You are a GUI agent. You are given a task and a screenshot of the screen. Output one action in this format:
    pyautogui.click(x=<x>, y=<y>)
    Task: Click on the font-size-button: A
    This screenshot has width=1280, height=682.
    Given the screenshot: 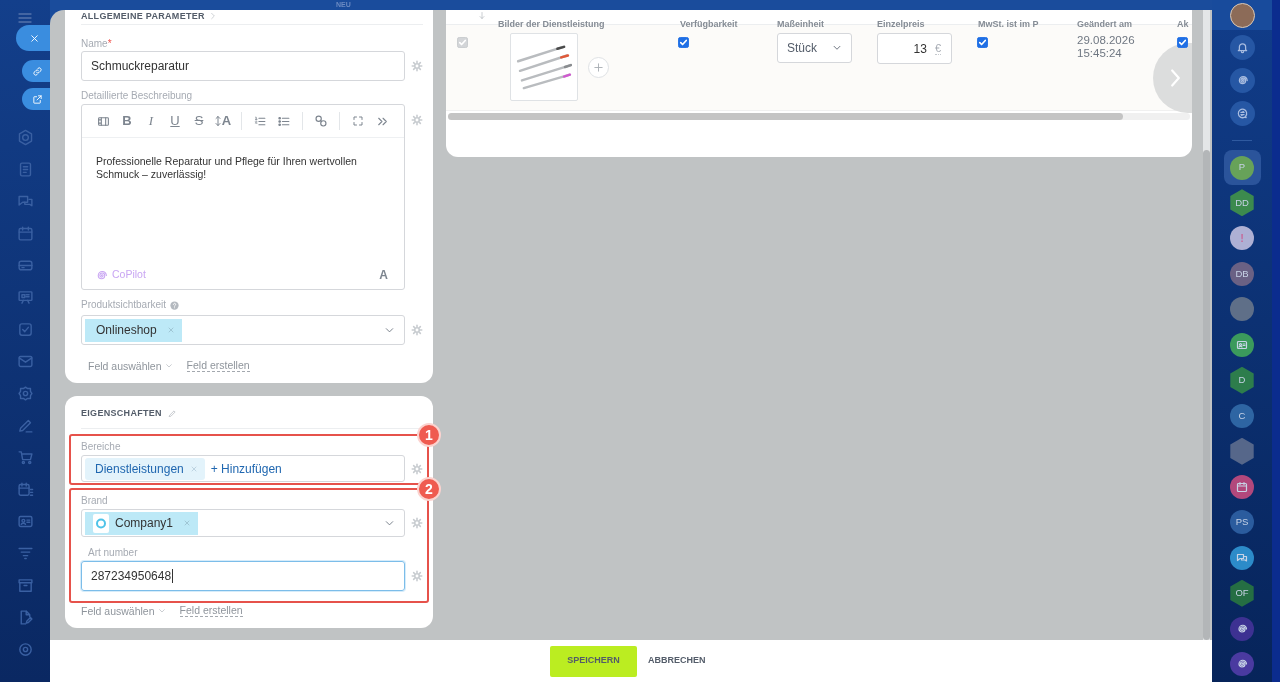 What is the action you would take?
    pyautogui.click(x=223, y=121)
    